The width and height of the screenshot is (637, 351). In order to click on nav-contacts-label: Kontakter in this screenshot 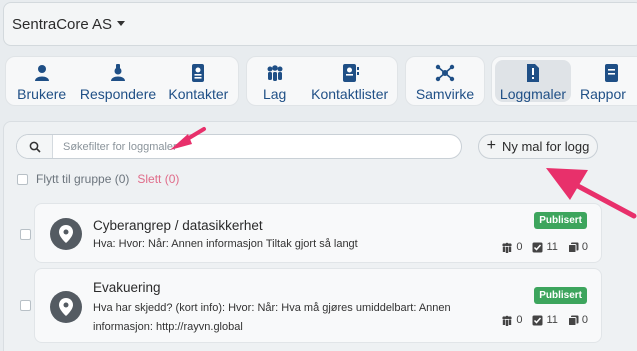, I will do `click(198, 94)`.